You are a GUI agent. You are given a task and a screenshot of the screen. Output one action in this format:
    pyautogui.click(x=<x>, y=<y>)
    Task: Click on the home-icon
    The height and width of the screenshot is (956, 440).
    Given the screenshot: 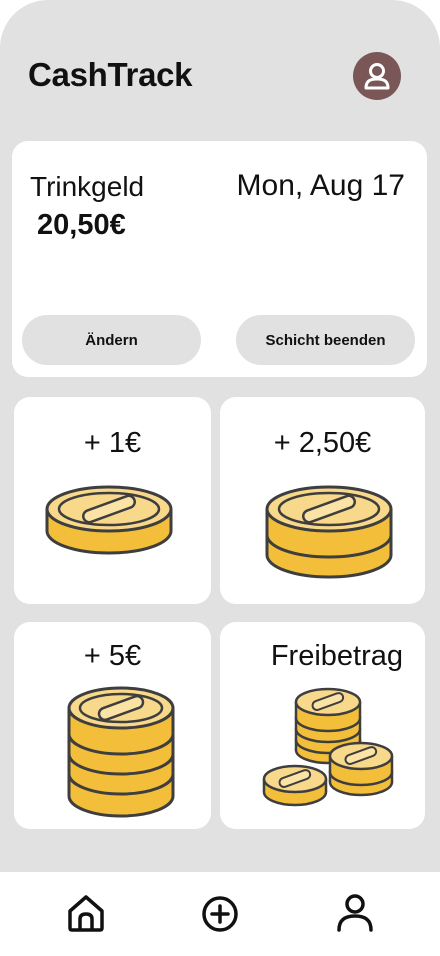 What is the action you would take?
    pyautogui.click(x=86, y=913)
    